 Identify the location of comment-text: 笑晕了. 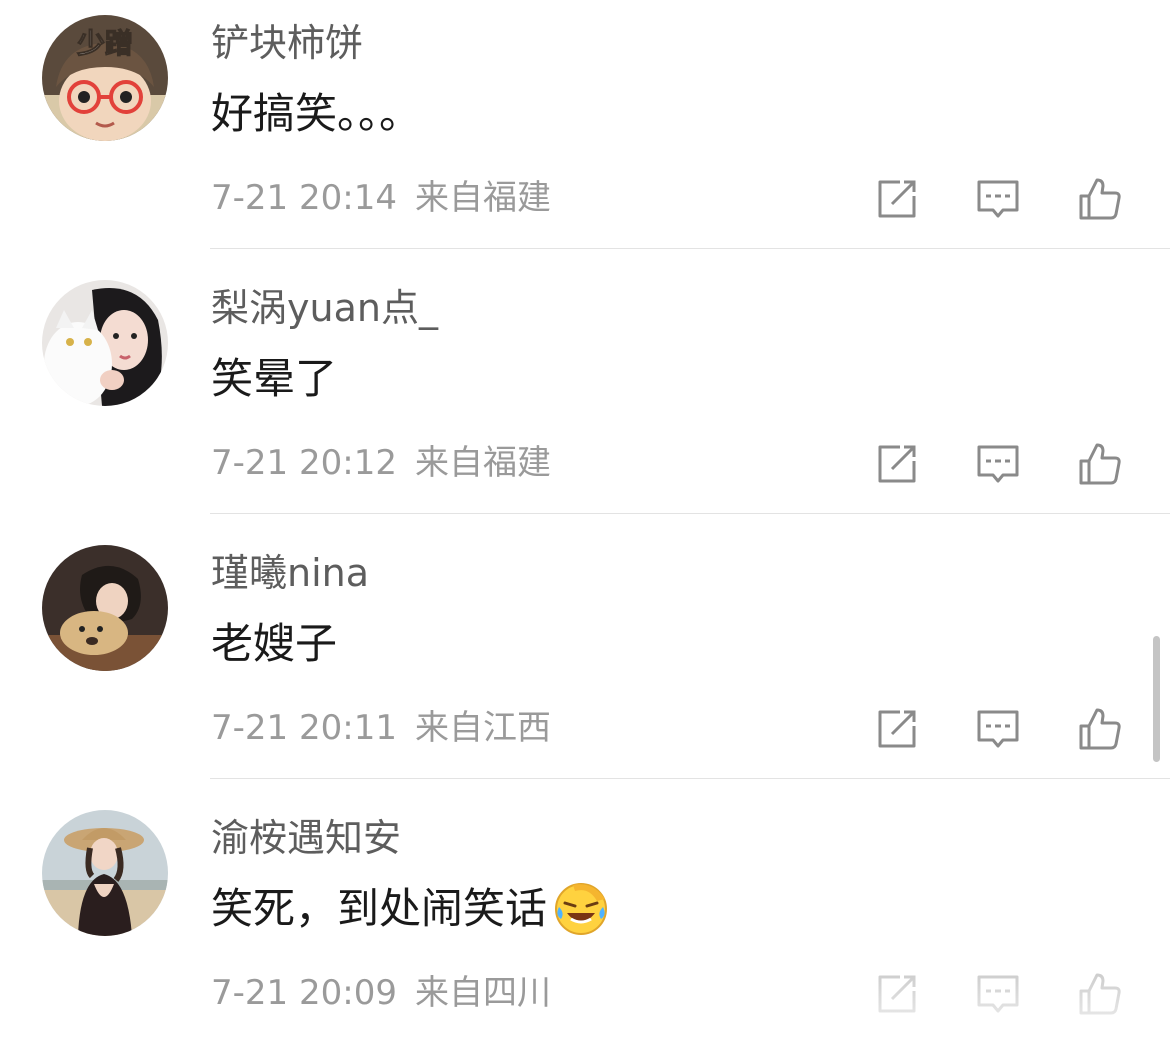
(274, 379).